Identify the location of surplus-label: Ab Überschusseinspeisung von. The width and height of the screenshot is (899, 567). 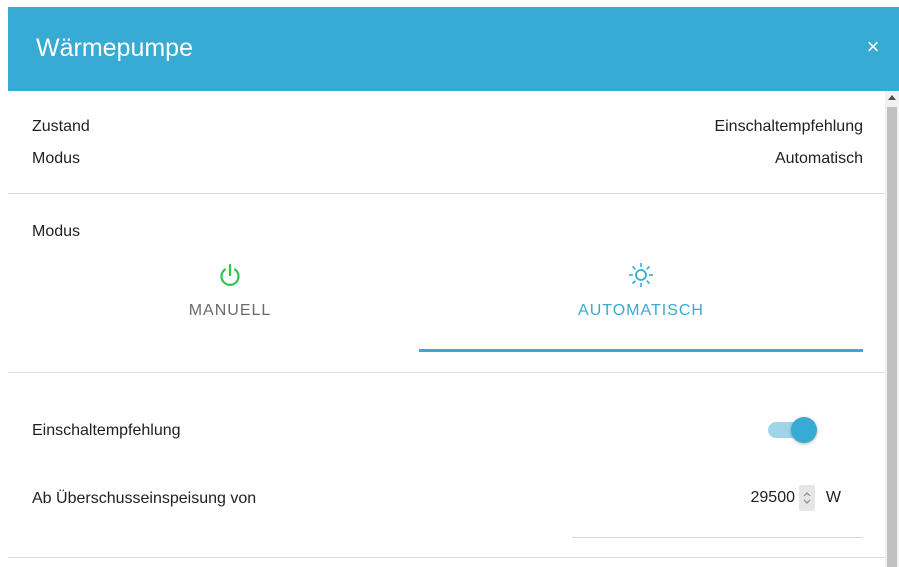
(144, 498).